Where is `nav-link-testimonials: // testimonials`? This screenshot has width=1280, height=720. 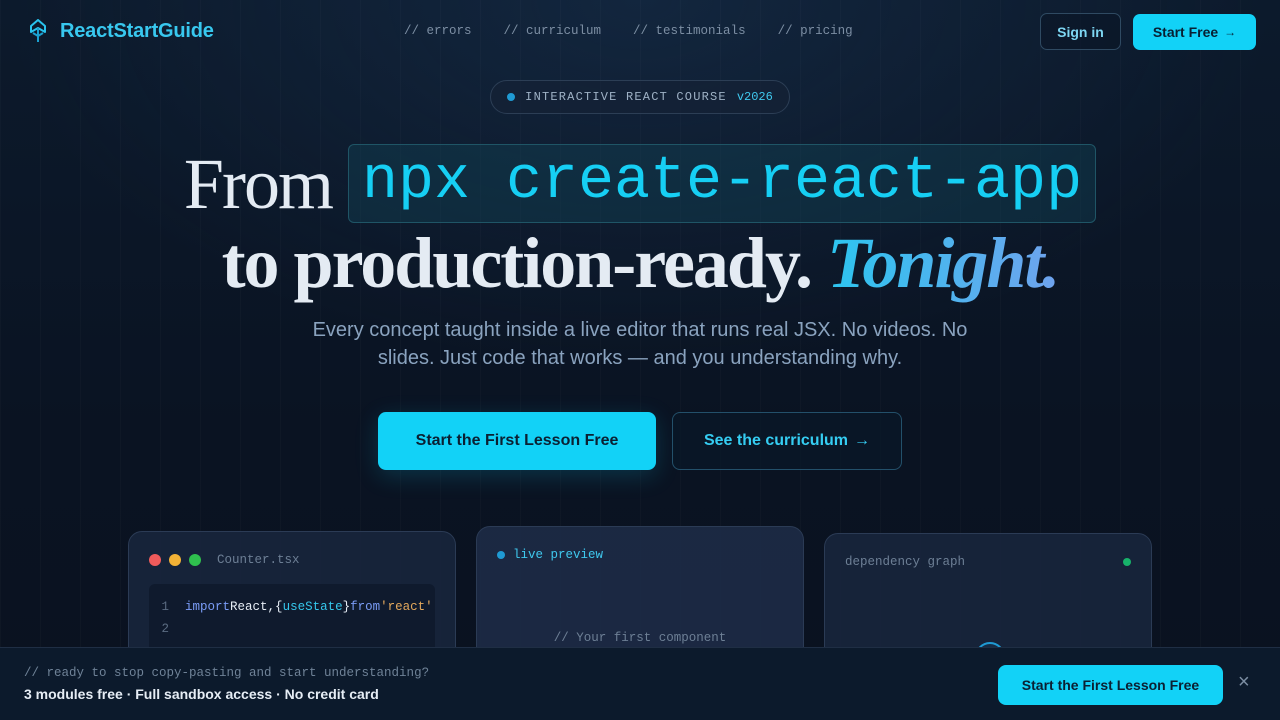
nav-link-testimonials: // testimonials is located at coordinates (689, 31).